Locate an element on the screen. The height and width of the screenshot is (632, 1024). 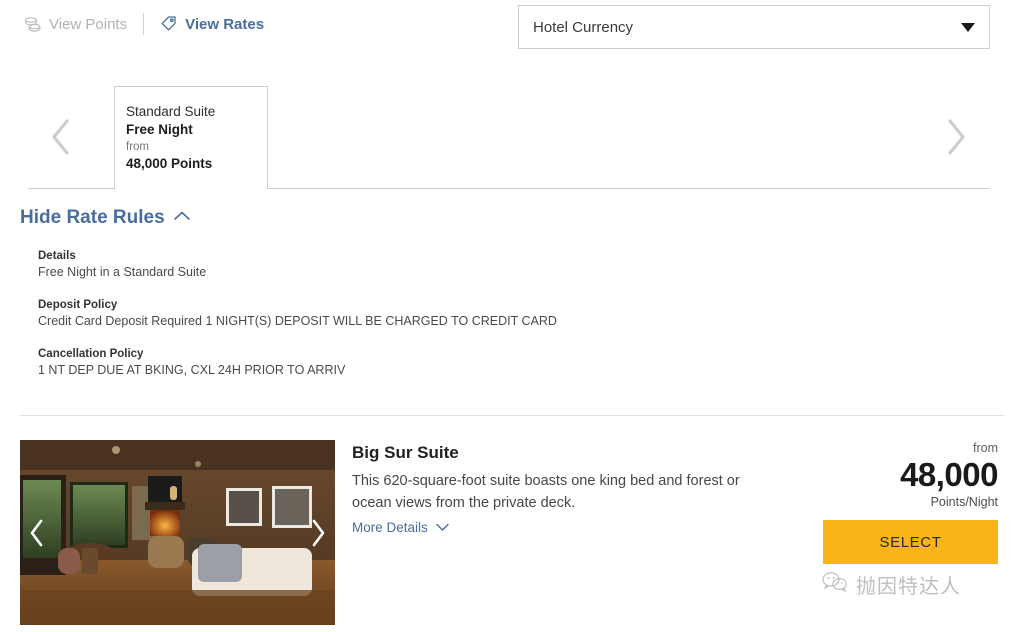
rate-rule-block: Details Free Night in a Standard Suite is located at coordinates (508, 264).